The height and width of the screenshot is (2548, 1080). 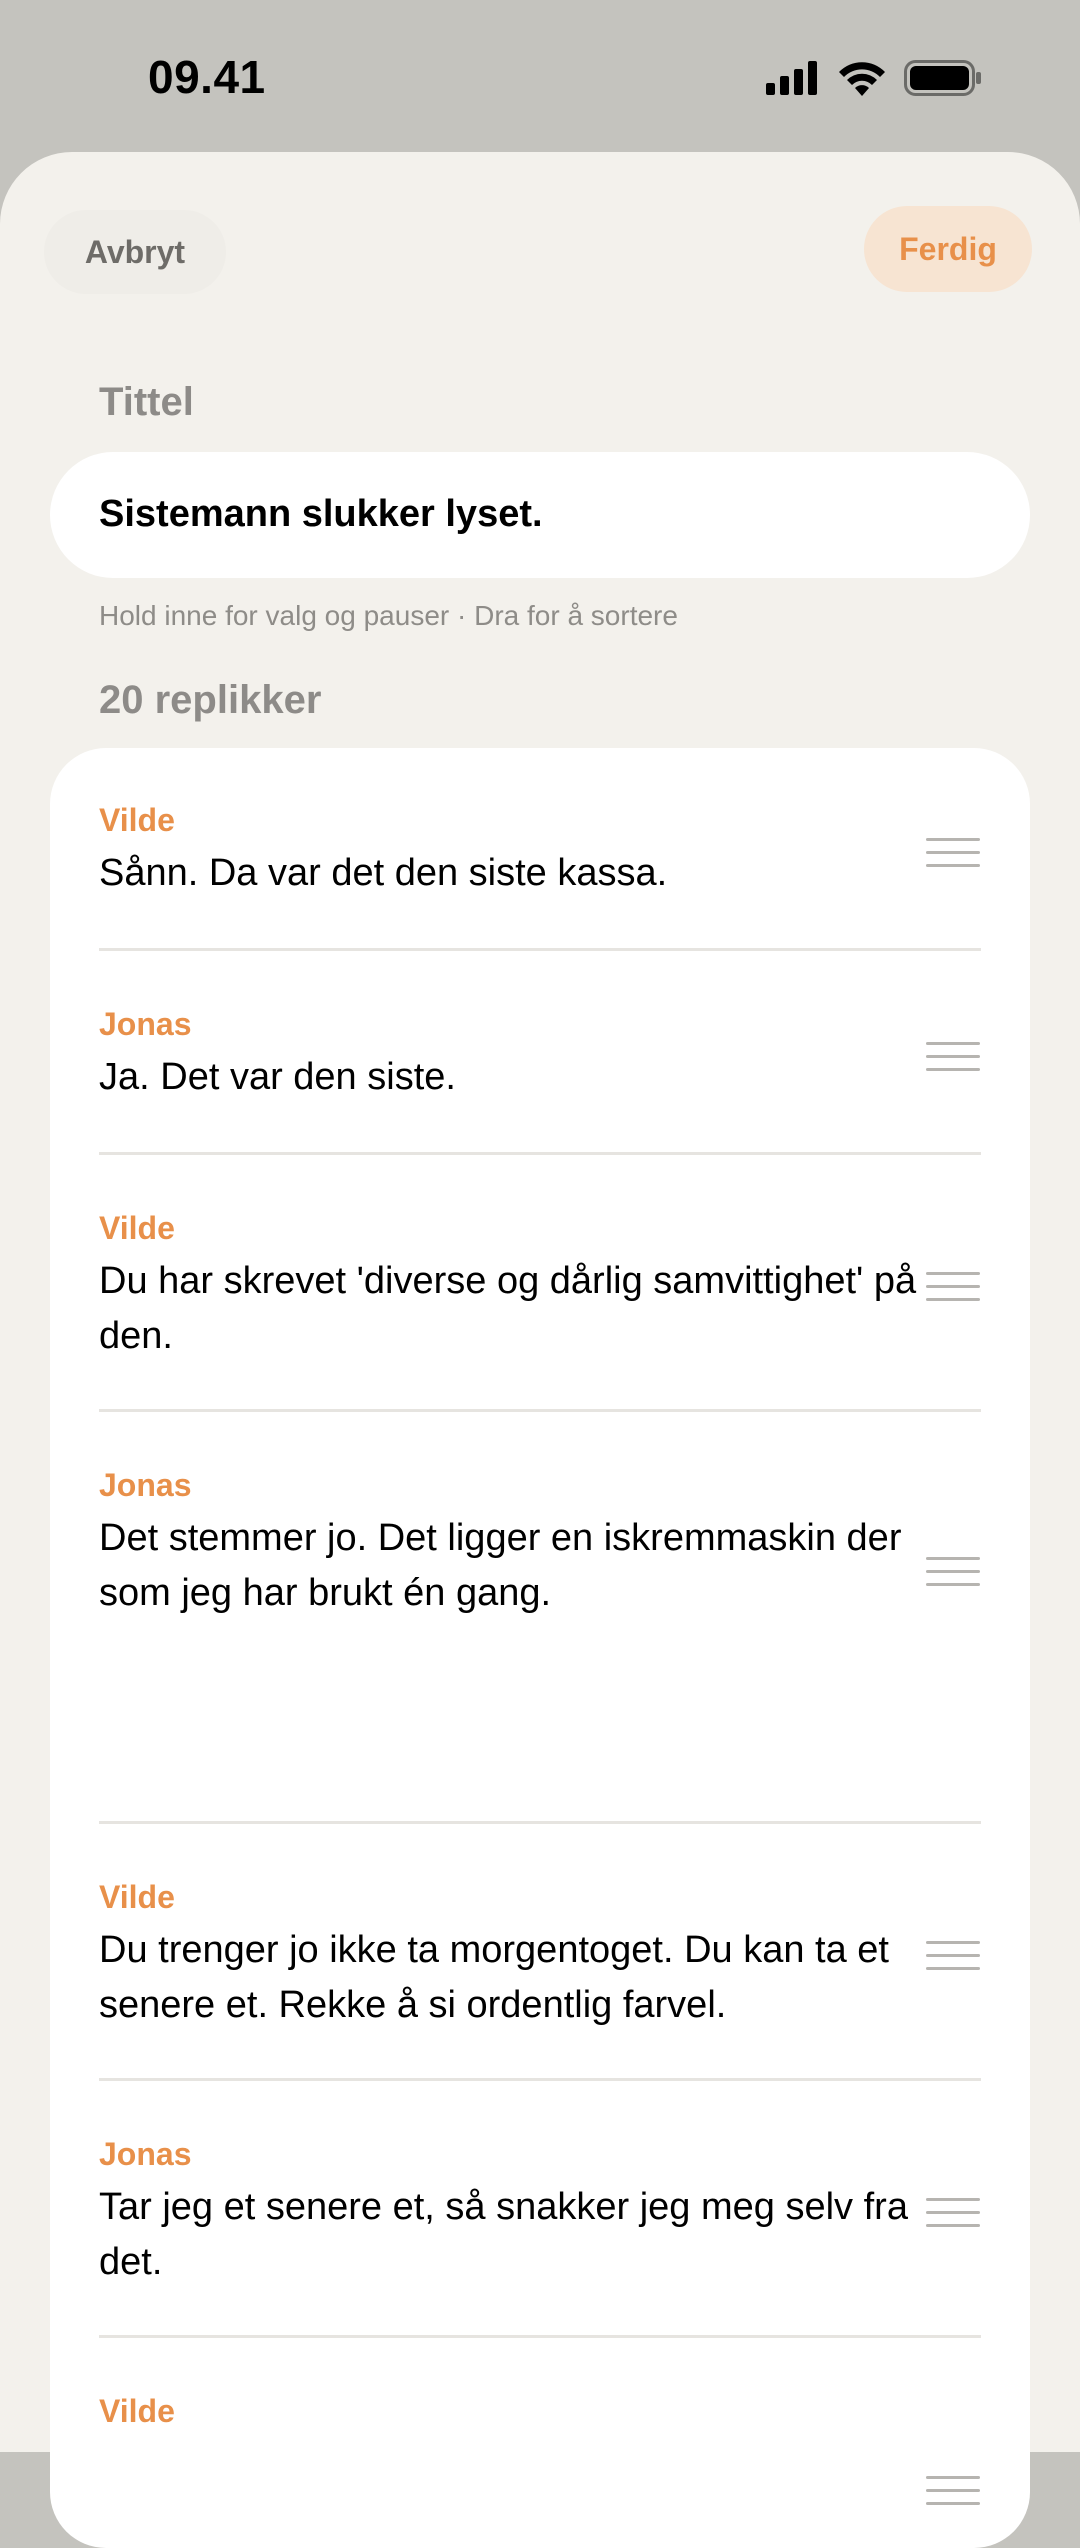 What do you see at coordinates (383, 873) in the screenshot?
I see `line-text: Sånn. Da var det den siste kassa.` at bounding box center [383, 873].